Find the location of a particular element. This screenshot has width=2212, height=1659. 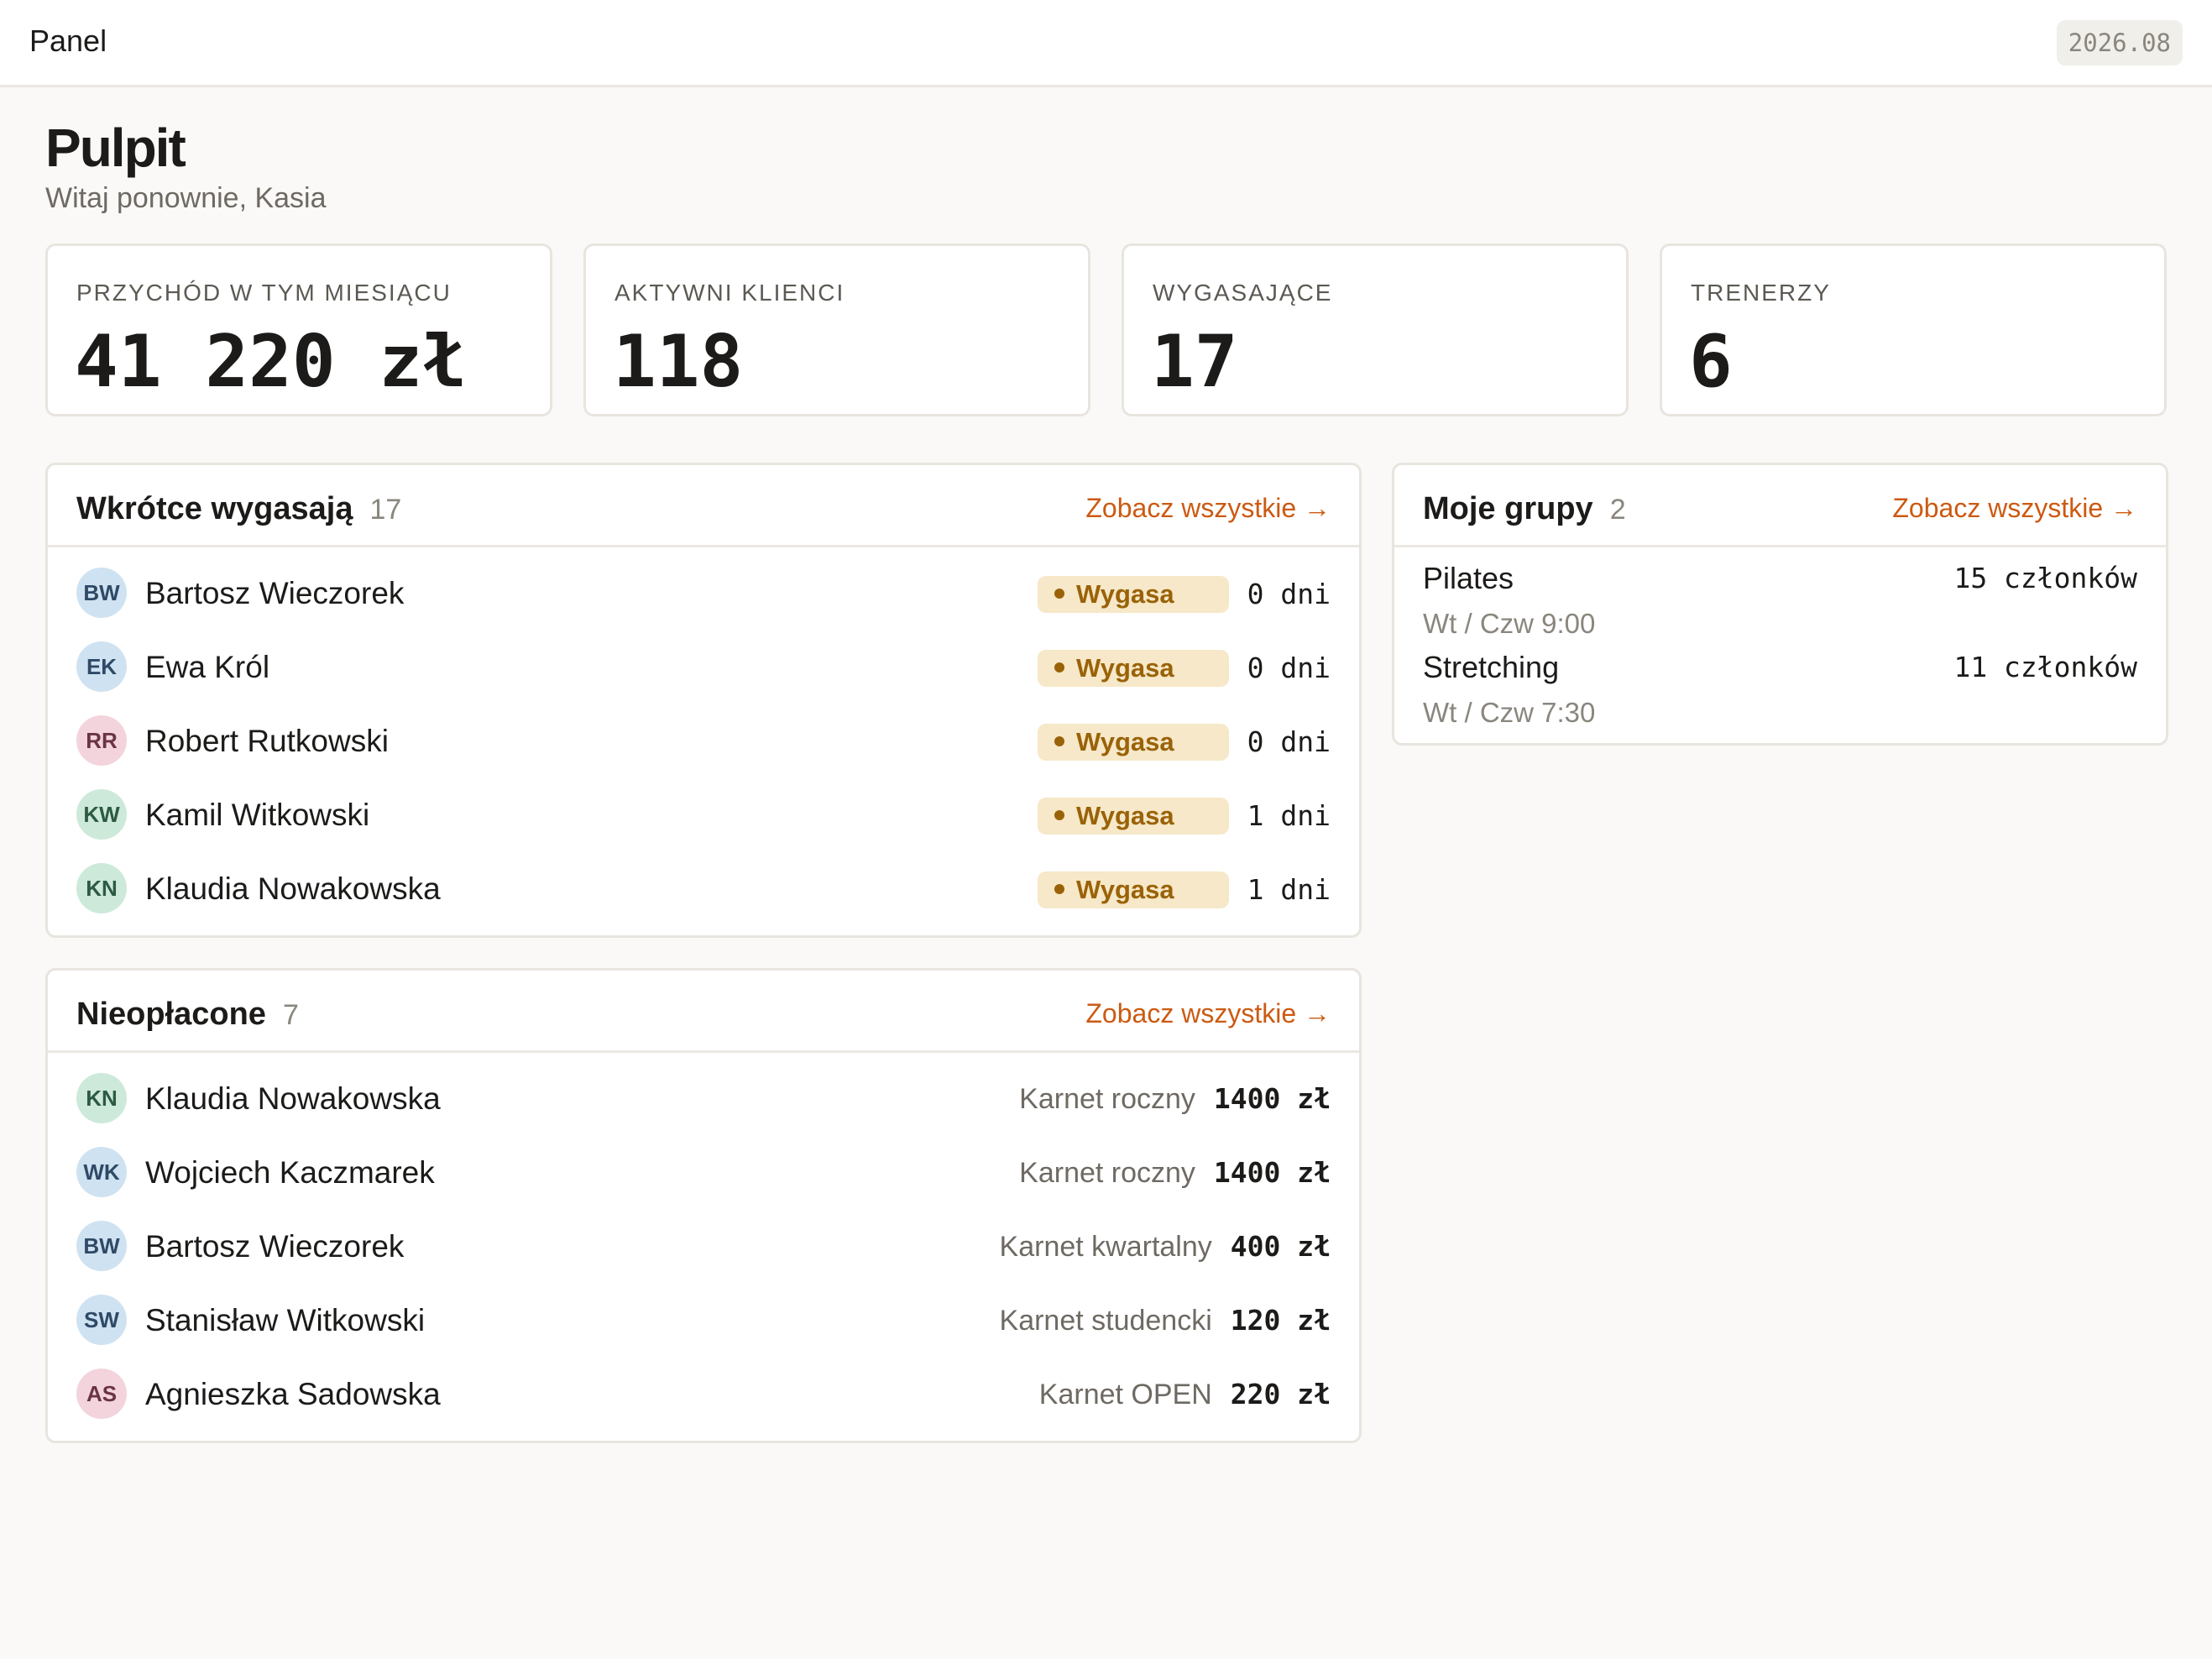

panel-count: 17 is located at coordinates (386, 510).